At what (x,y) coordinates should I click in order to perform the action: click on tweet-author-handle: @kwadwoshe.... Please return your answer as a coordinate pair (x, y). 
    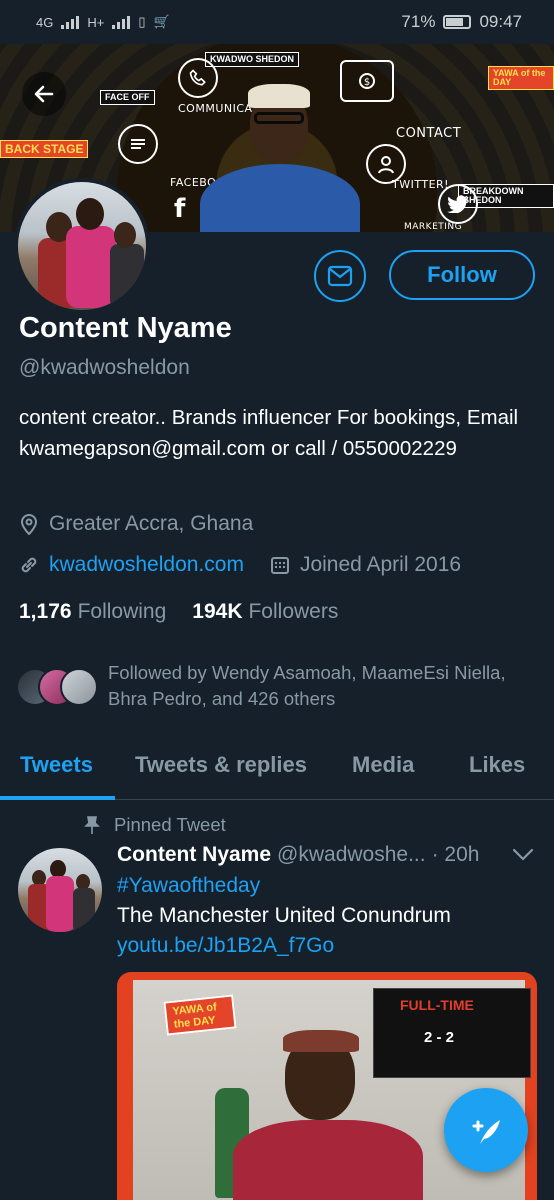
    Looking at the image, I should click on (351, 854).